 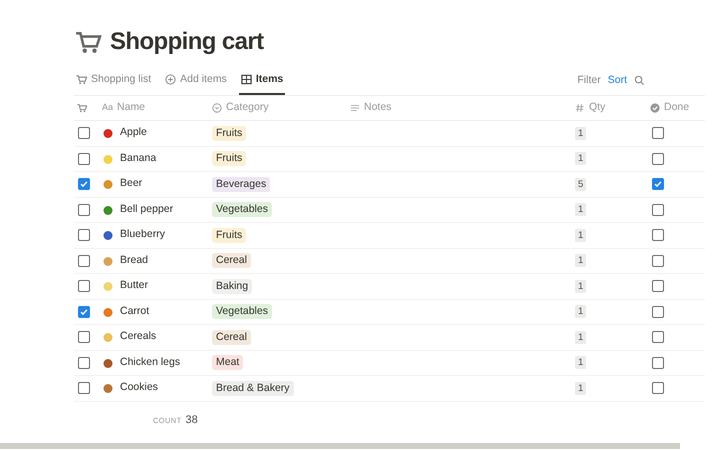 What do you see at coordinates (196, 80) in the screenshot?
I see `view-tab: Add items` at bounding box center [196, 80].